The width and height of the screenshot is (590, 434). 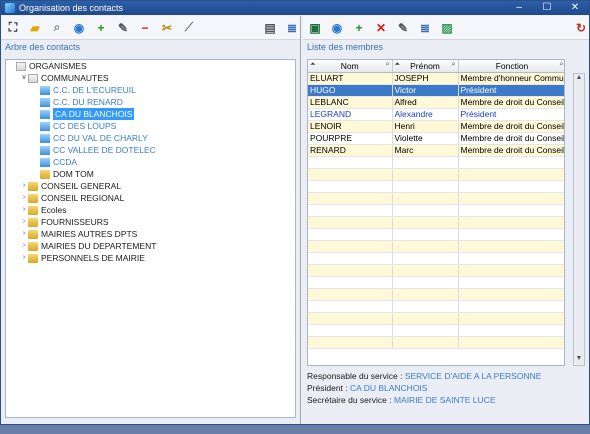 What do you see at coordinates (579, 360) in the screenshot?
I see `scroll-down-icon: ▼` at bounding box center [579, 360].